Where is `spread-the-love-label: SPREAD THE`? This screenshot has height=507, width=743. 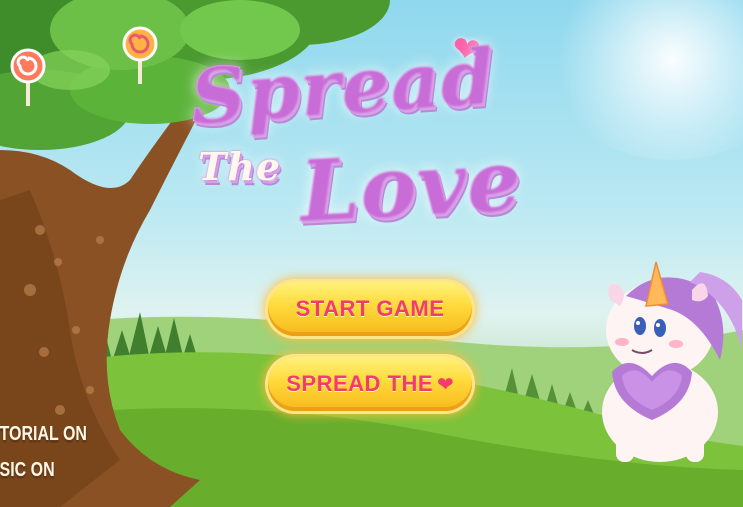
spread-the-love-label: SPREAD THE is located at coordinates (360, 383).